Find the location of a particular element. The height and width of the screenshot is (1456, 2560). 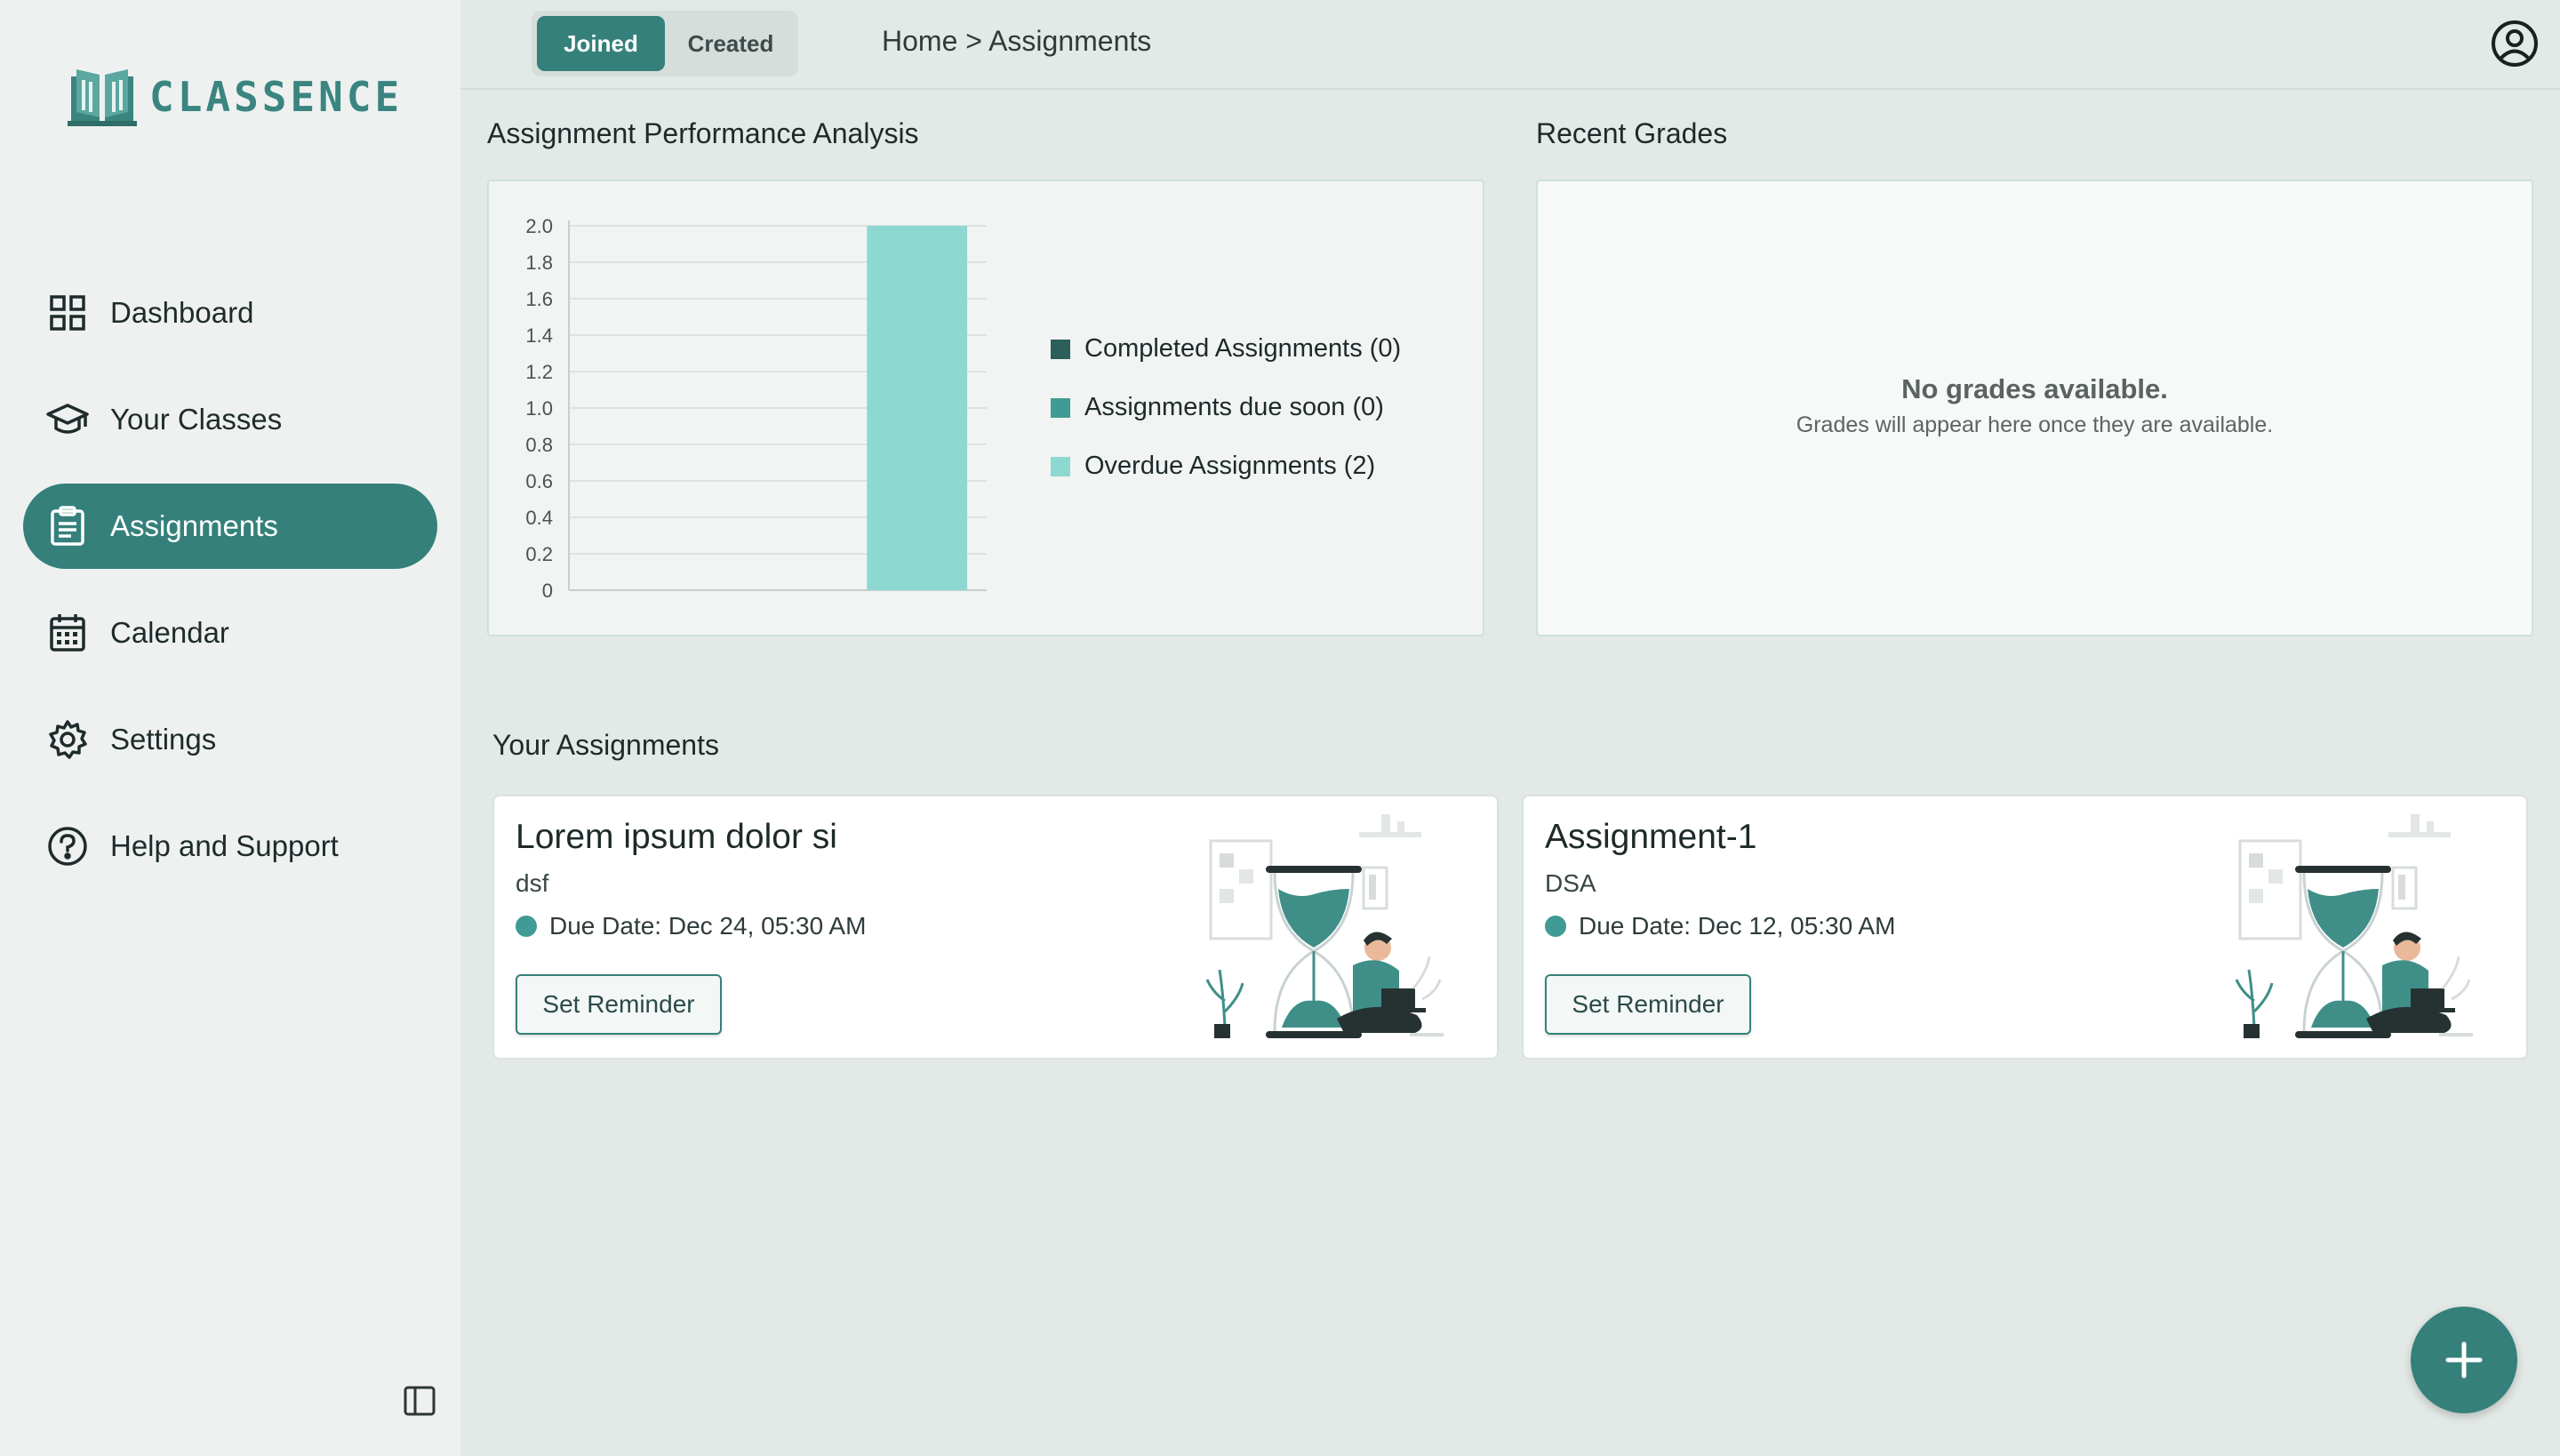

y-tick-label: 1.0 is located at coordinates (539, 408).